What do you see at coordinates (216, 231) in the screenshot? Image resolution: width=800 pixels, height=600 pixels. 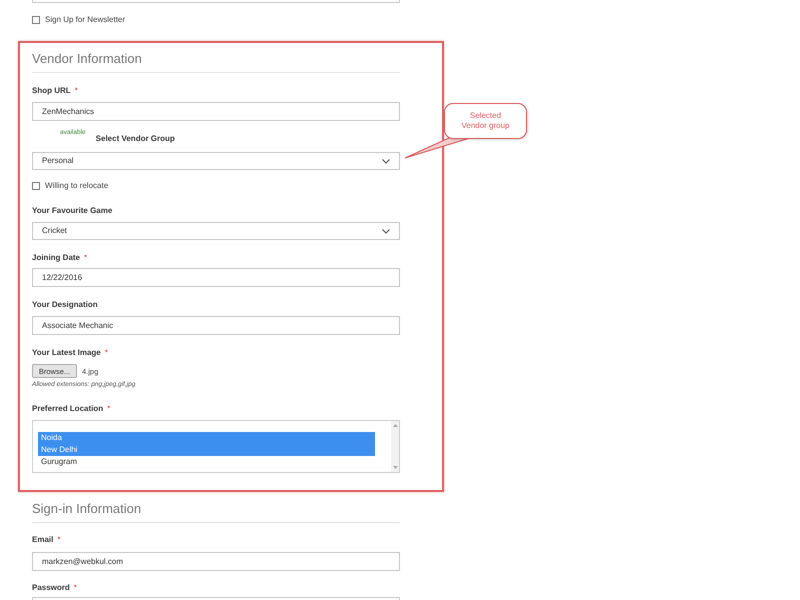 I see `select-dropdown: Cricket` at bounding box center [216, 231].